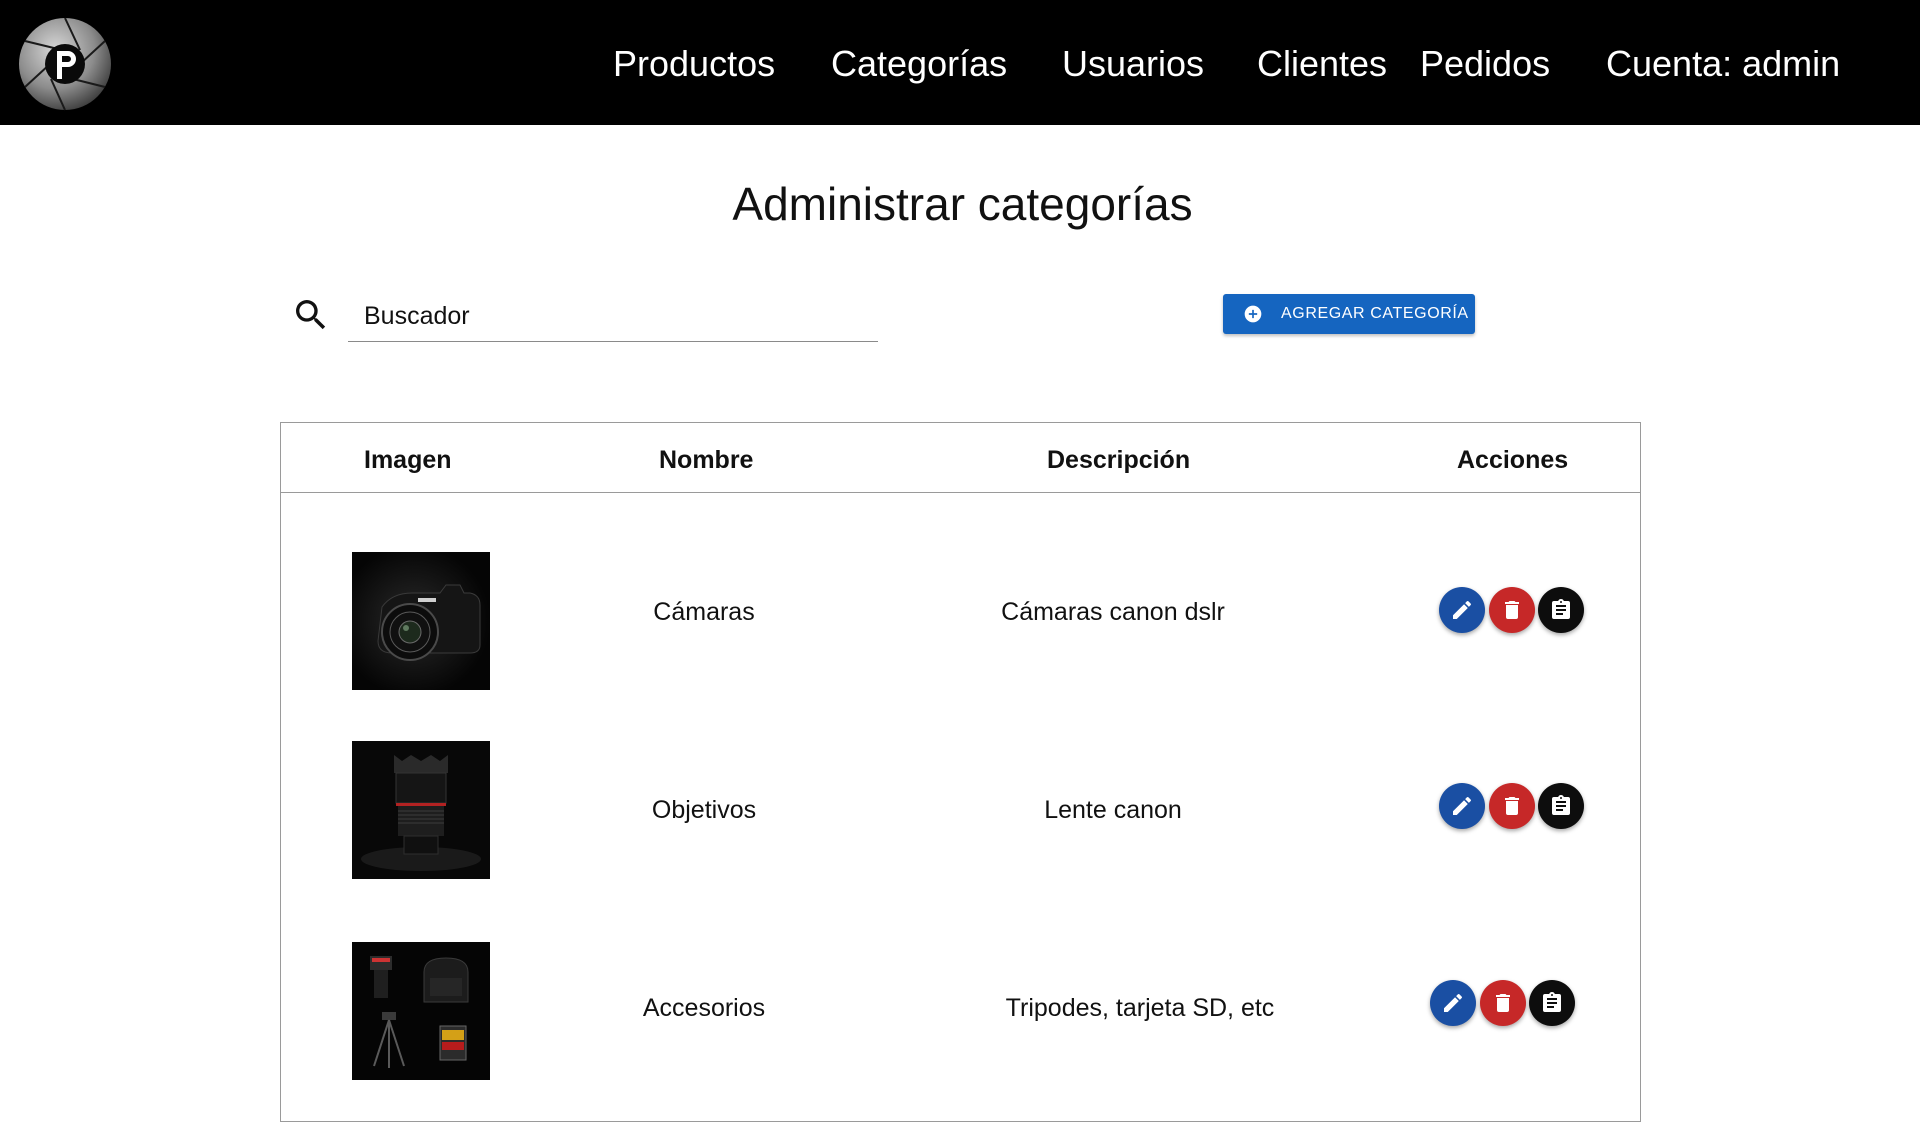 This screenshot has width=1920, height=1122. Describe the element at coordinates (1119, 460) in the screenshot. I see `column-header-descripcion: Descripción` at that location.